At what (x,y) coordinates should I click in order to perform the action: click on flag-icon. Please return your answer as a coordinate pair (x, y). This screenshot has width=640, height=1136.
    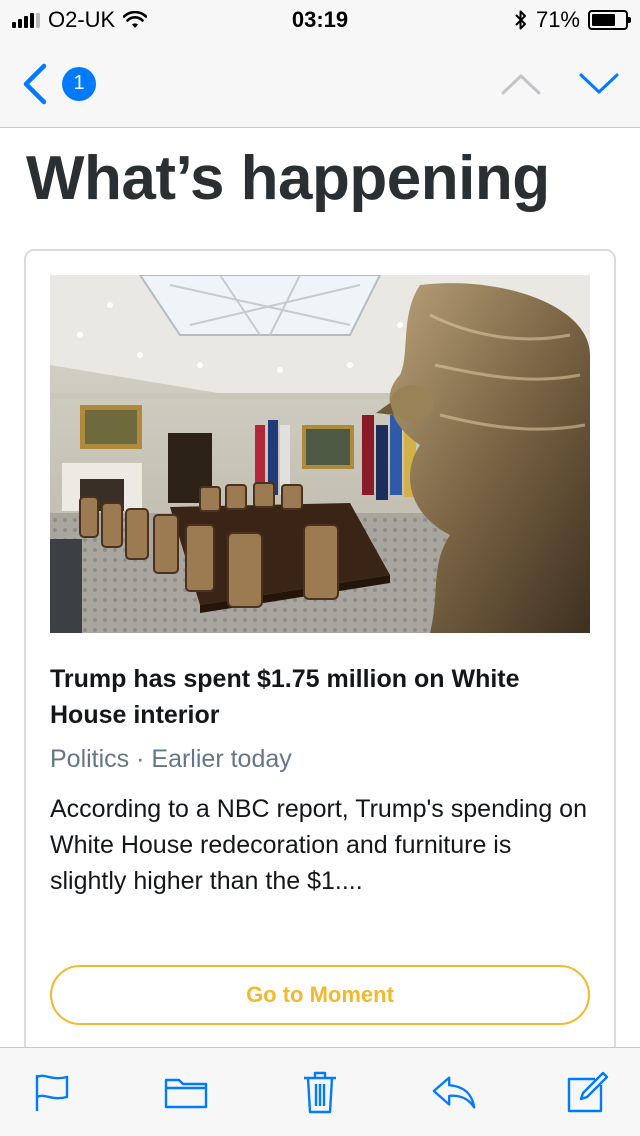
    Looking at the image, I should click on (52, 1092).